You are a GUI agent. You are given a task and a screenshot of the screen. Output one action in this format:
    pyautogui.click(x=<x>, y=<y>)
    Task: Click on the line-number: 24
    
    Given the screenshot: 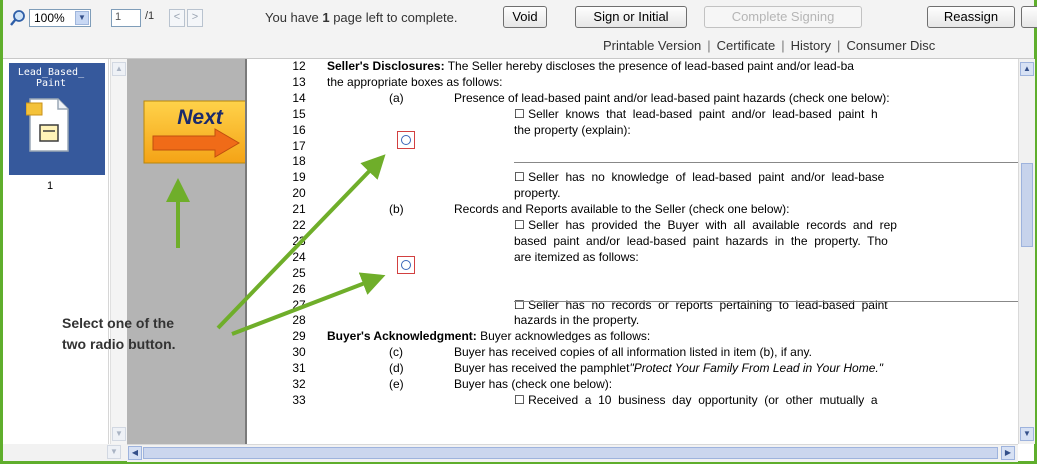 What is the action you would take?
    pyautogui.click(x=299, y=256)
    